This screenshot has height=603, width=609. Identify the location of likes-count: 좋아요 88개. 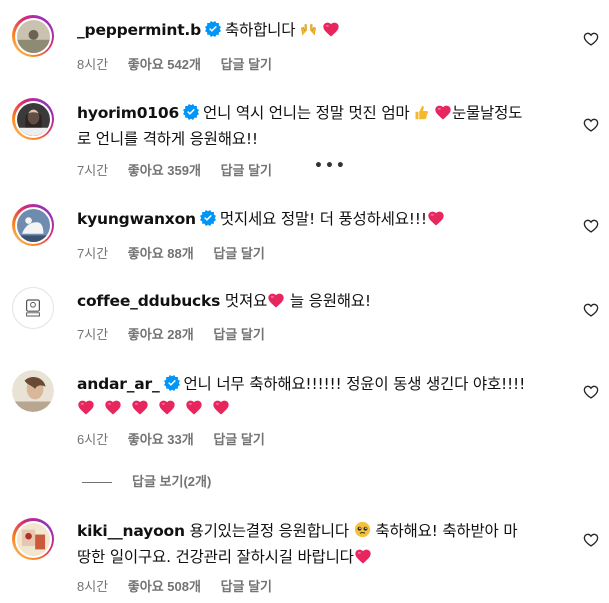
(161, 253).